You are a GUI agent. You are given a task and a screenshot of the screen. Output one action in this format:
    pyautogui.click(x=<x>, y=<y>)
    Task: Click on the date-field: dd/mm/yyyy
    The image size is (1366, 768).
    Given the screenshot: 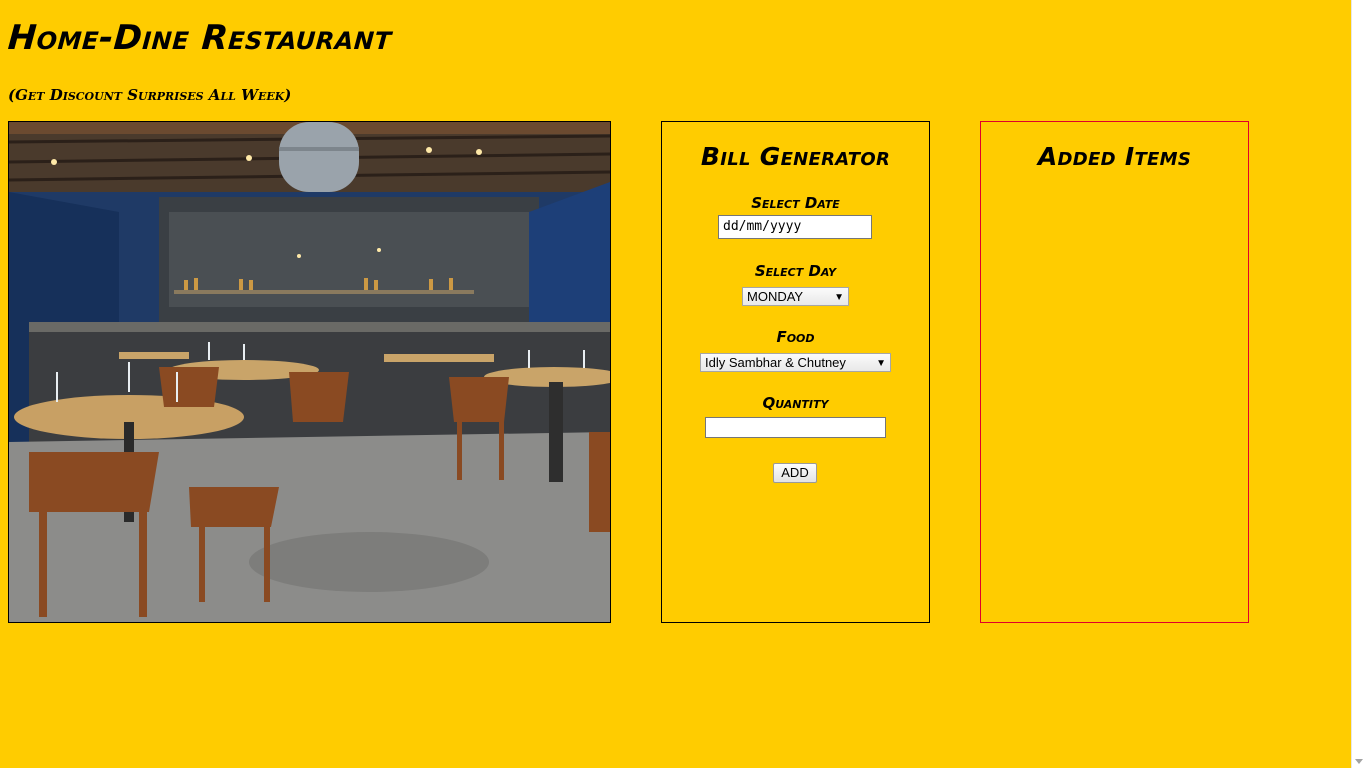 What is the action you would take?
    pyautogui.click(x=795, y=227)
    